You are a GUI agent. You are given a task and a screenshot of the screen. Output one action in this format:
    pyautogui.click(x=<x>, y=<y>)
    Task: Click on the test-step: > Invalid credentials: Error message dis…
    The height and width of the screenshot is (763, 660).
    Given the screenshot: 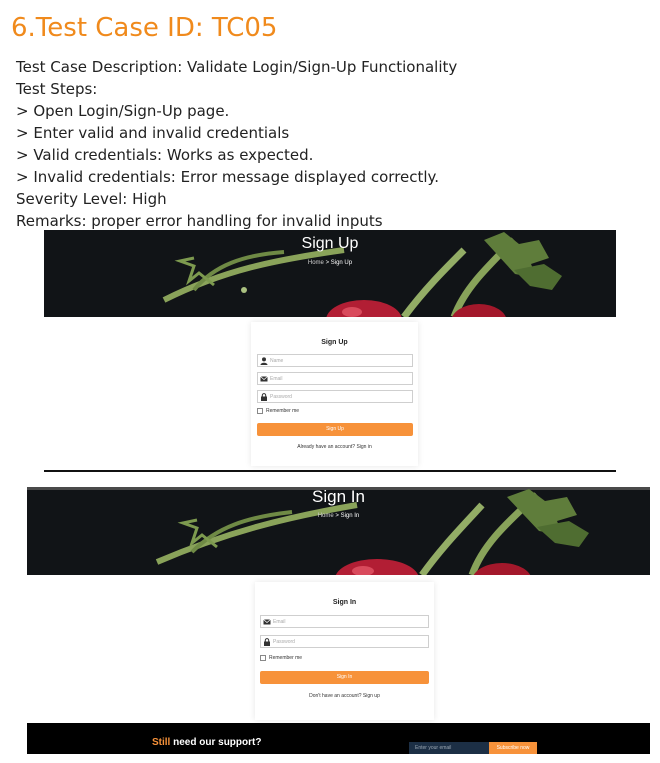 What is the action you would take?
    pyautogui.click(x=228, y=177)
    